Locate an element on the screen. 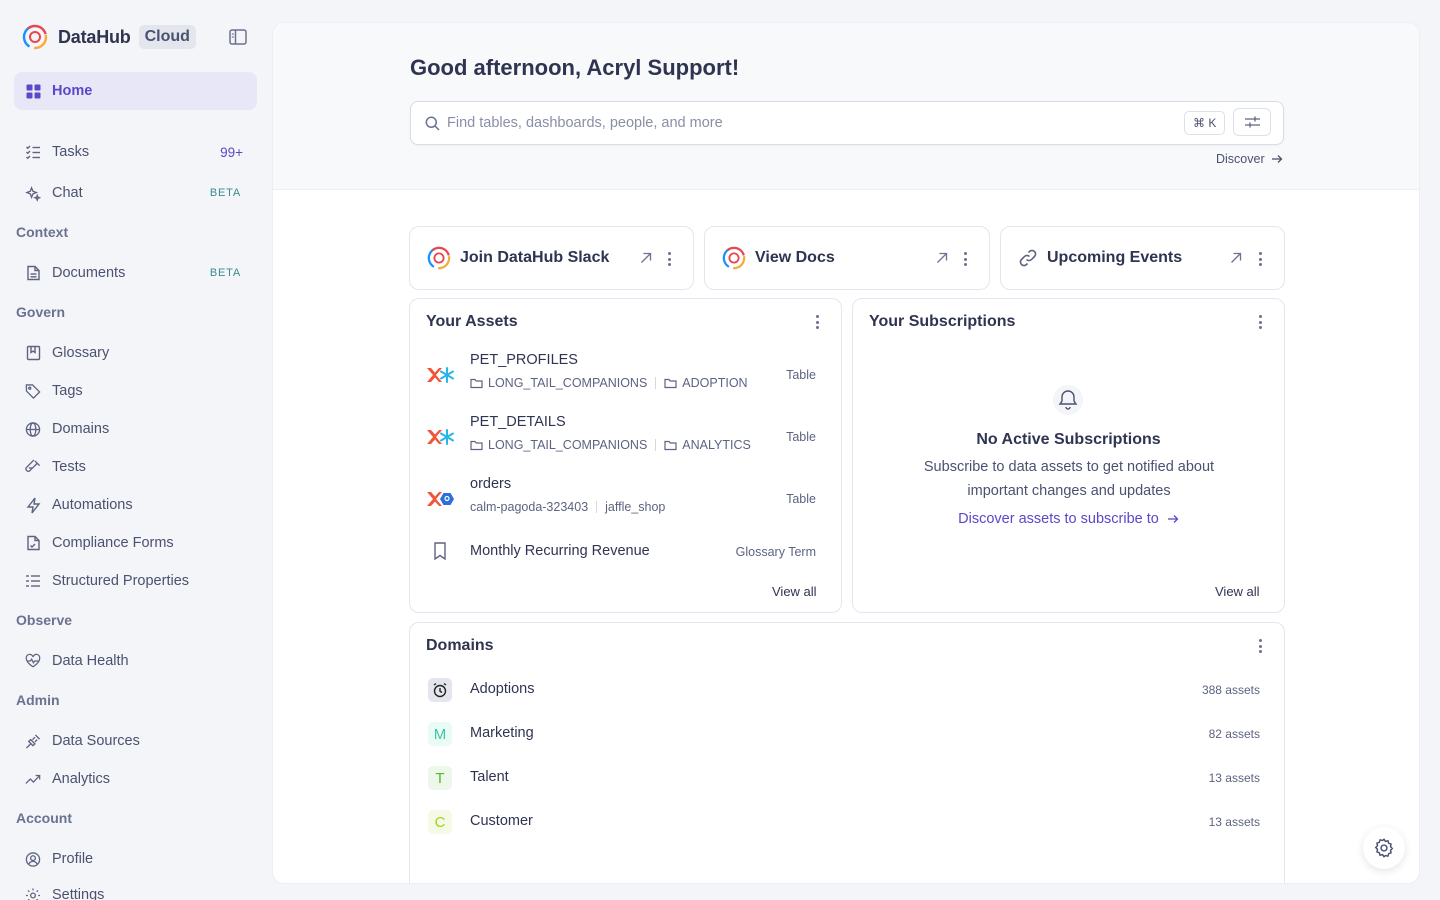 This screenshot has height=900, width=1440. discover-subscriptions-link: Discover assets to subscribe to is located at coordinates (1068, 519).